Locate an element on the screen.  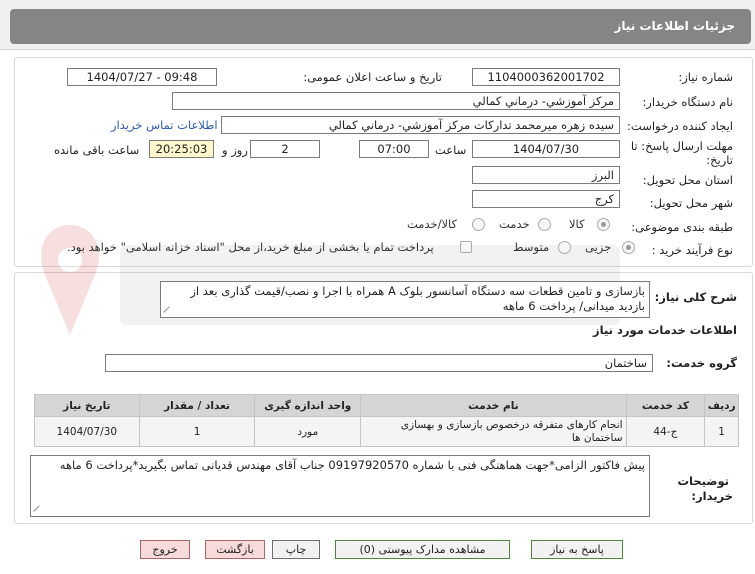
deadline-date-label: تاریخ: is located at coordinates (719, 160).